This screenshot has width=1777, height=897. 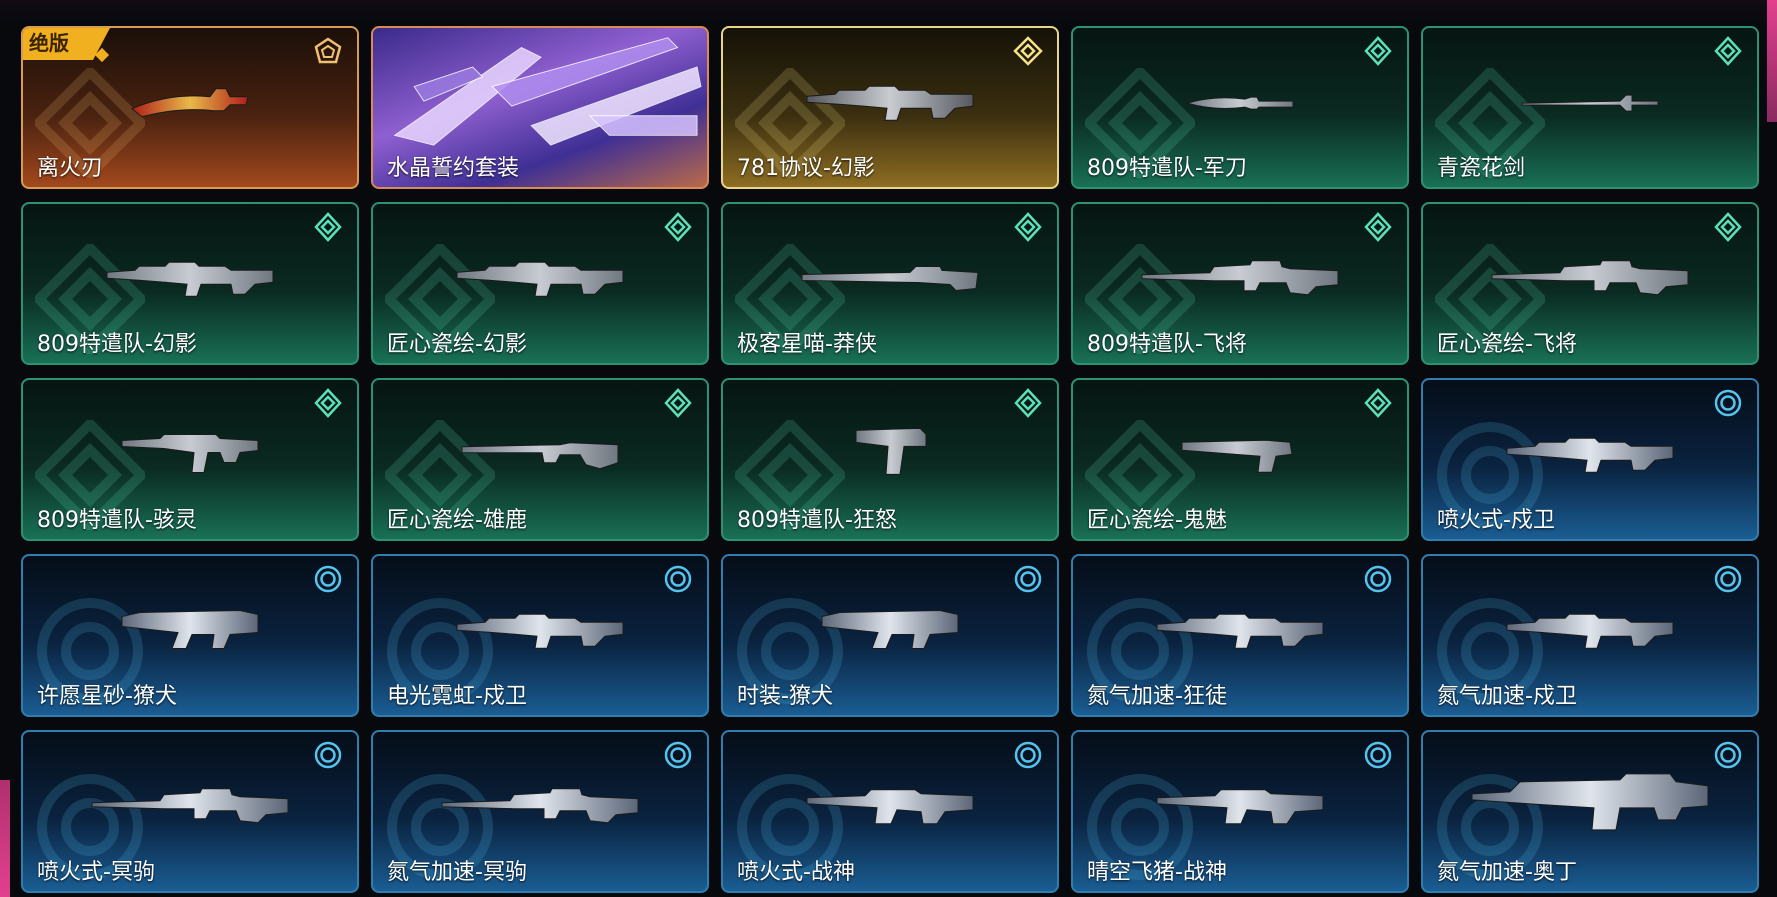 What do you see at coordinates (457, 344) in the screenshot?
I see `skin-name: 匠心瓷绘-幻影` at bounding box center [457, 344].